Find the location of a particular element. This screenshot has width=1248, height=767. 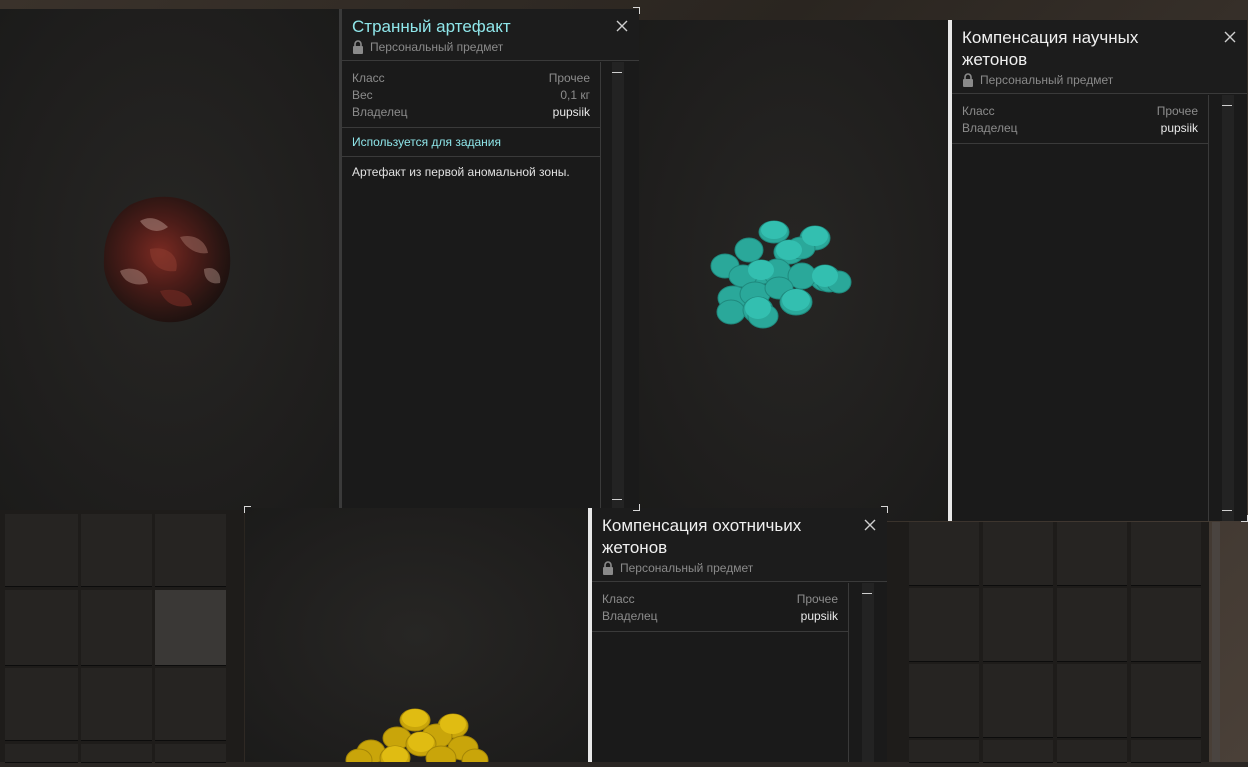

inventory-grid-right is located at coordinates (1048, 642).